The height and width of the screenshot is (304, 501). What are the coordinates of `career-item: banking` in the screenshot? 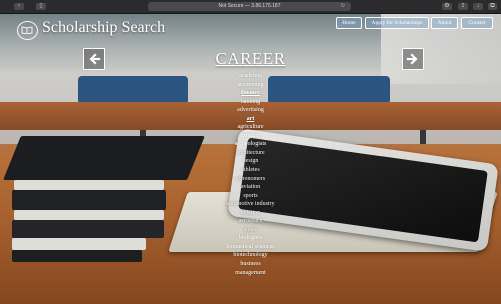 It's located at (250, 102).